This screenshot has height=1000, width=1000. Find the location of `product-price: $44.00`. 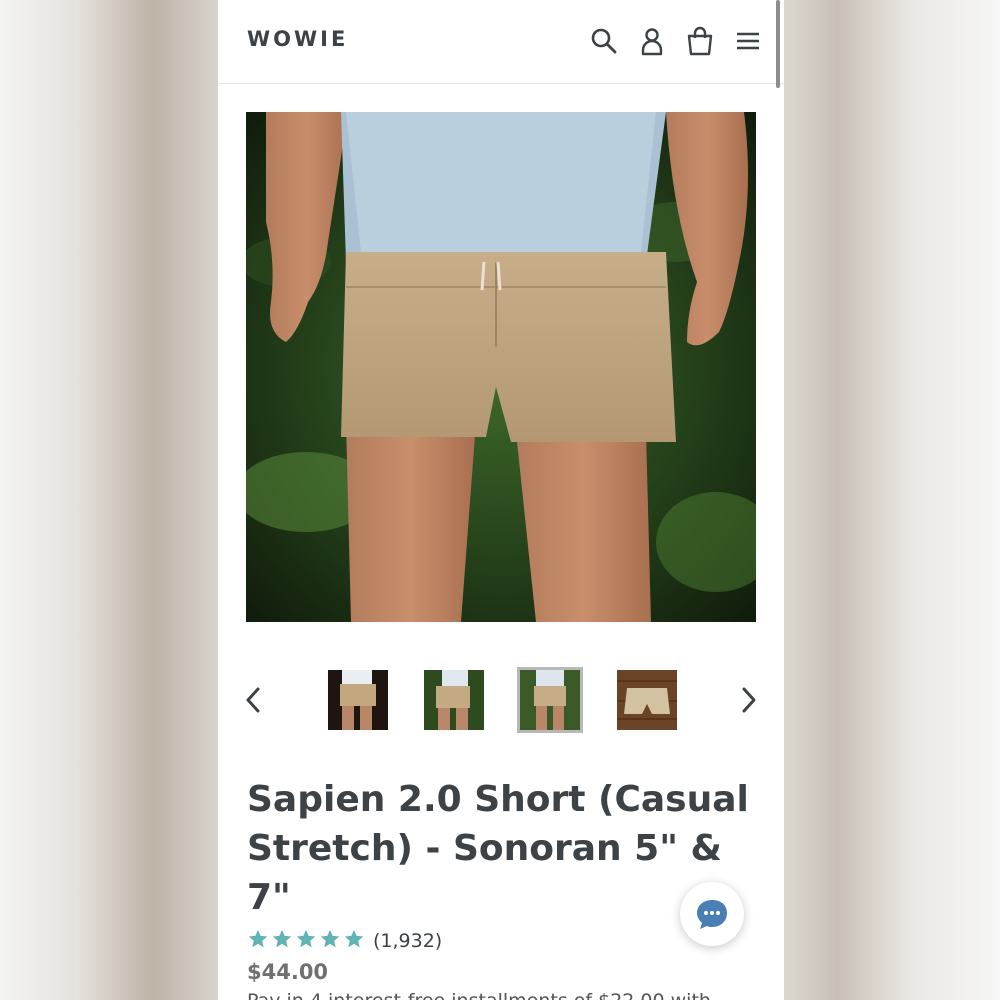

product-price: $44.00 is located at coordinates (288, 972).